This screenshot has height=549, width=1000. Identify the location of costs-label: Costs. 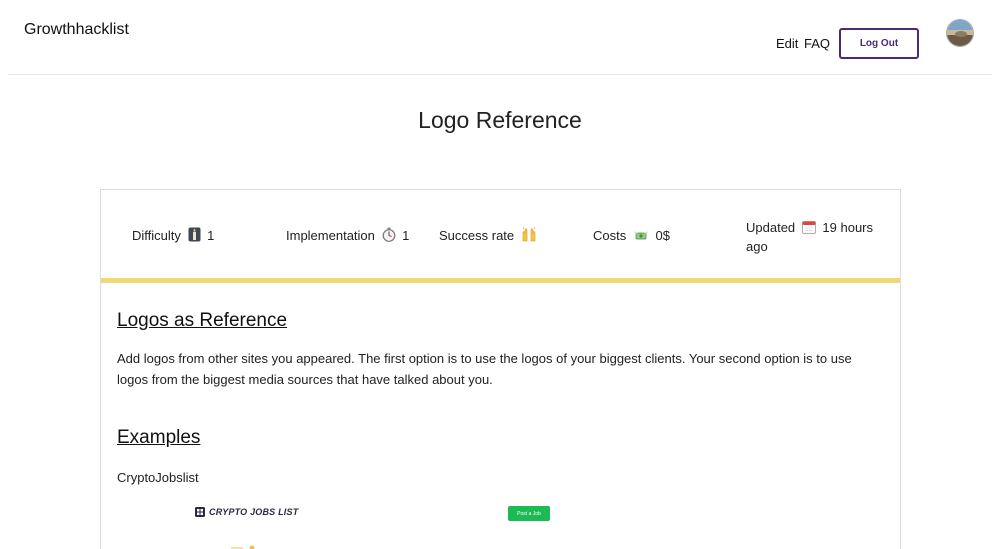
(610, 235).